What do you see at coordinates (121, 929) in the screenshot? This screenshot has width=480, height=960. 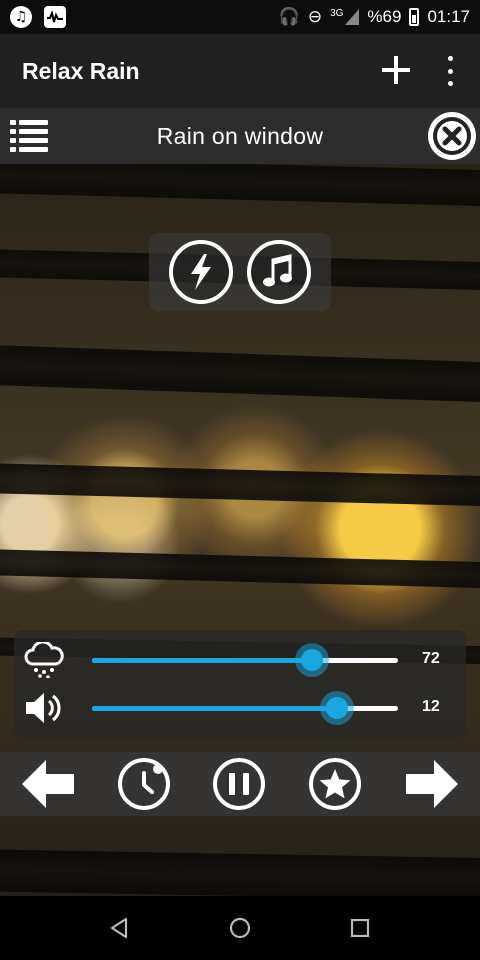 I see `nav-back-icon` at bounding box center [121, 929].